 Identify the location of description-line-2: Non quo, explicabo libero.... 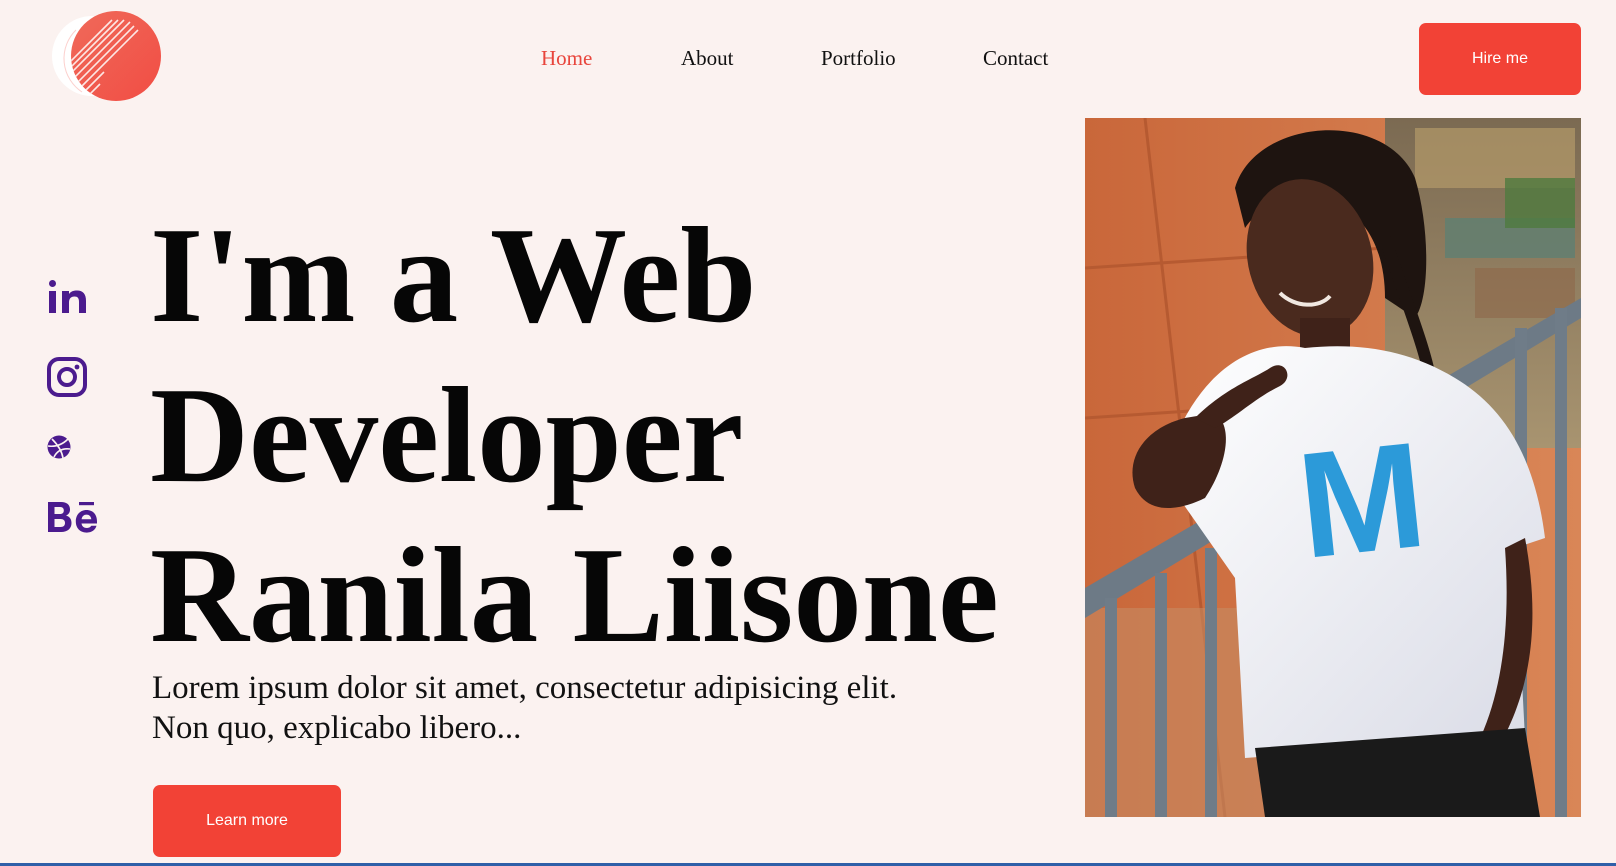
(337, 728).